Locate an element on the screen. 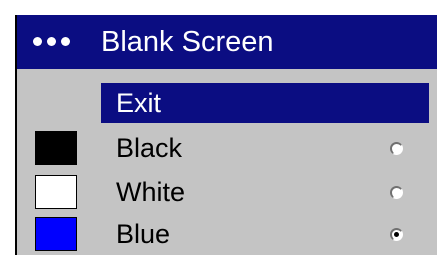  blue-radio is located at coordinates (396, 234).